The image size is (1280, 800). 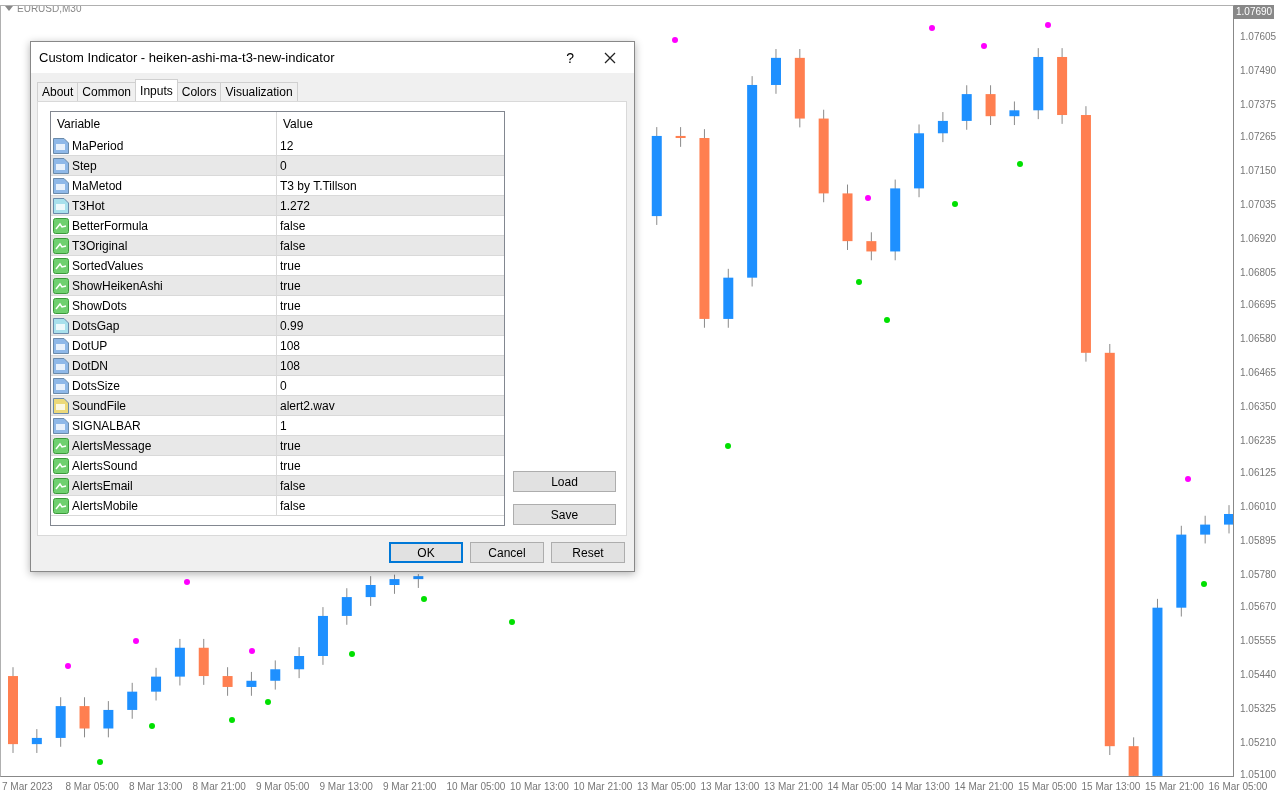 What do you see at coordinates (667, 786) in the screenshot?
I see `time-label: 13 Mar 05:00` at bounding box center [667, 786].